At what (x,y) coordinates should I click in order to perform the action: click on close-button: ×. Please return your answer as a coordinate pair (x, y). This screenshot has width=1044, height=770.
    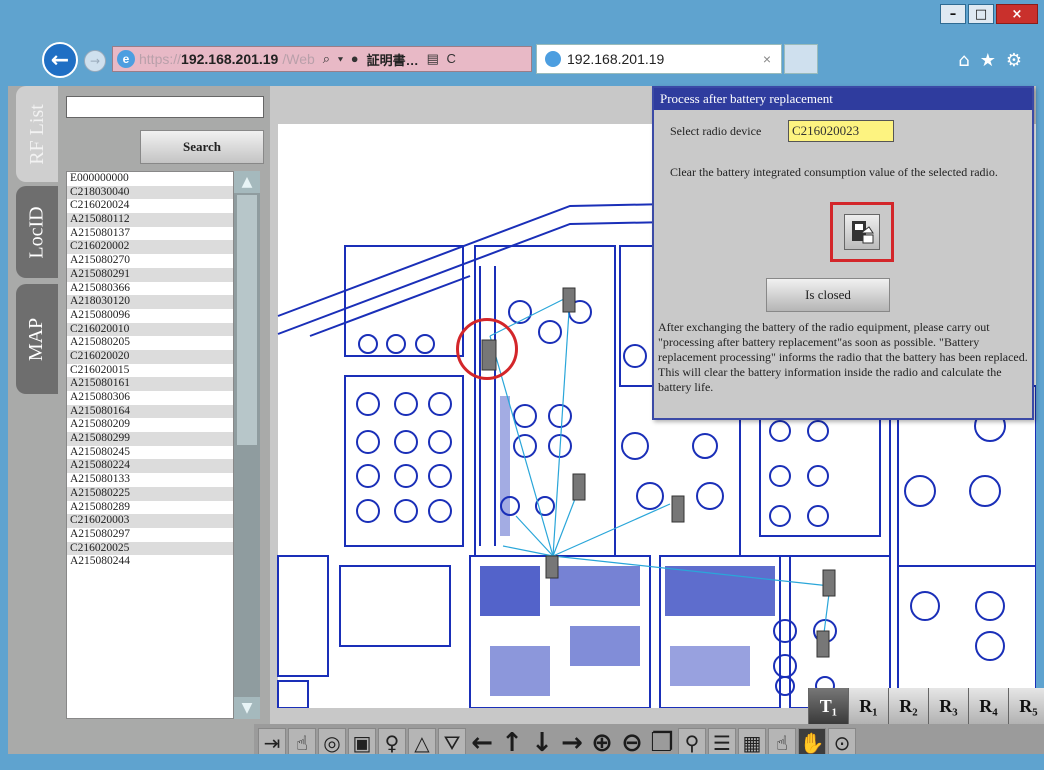
    Looking at the image, I should click on (1017, 14).